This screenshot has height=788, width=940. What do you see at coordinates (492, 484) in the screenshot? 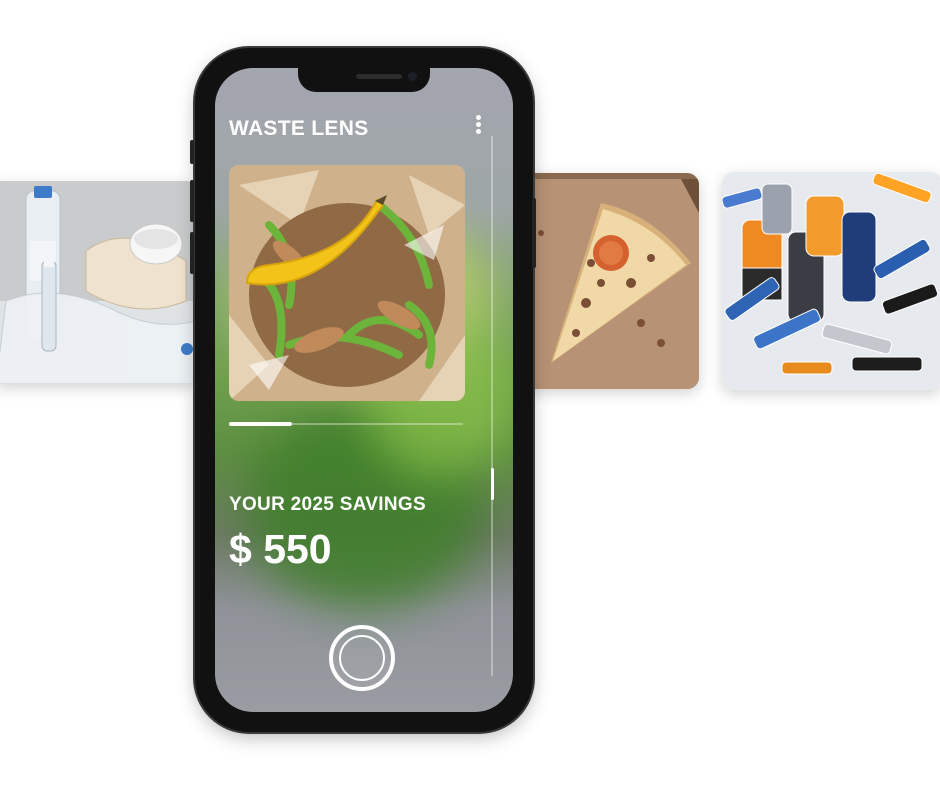
I see `scrollbar-thumb` at bounding box center [492, 484].